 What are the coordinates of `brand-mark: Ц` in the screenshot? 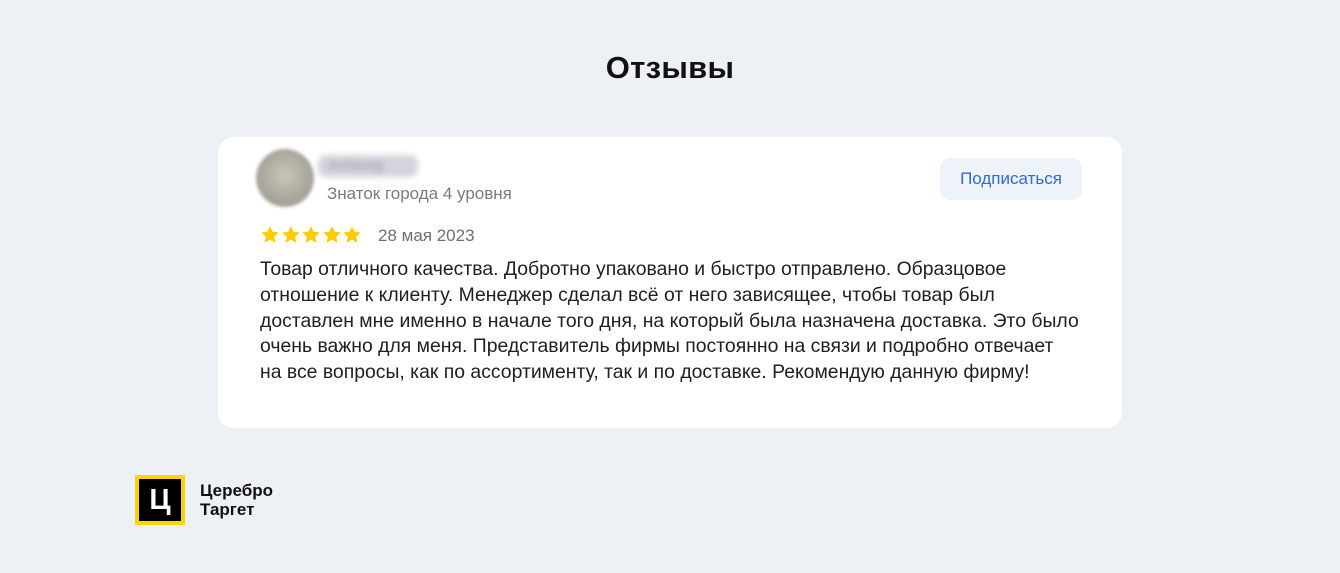 It's located at (160, 500).